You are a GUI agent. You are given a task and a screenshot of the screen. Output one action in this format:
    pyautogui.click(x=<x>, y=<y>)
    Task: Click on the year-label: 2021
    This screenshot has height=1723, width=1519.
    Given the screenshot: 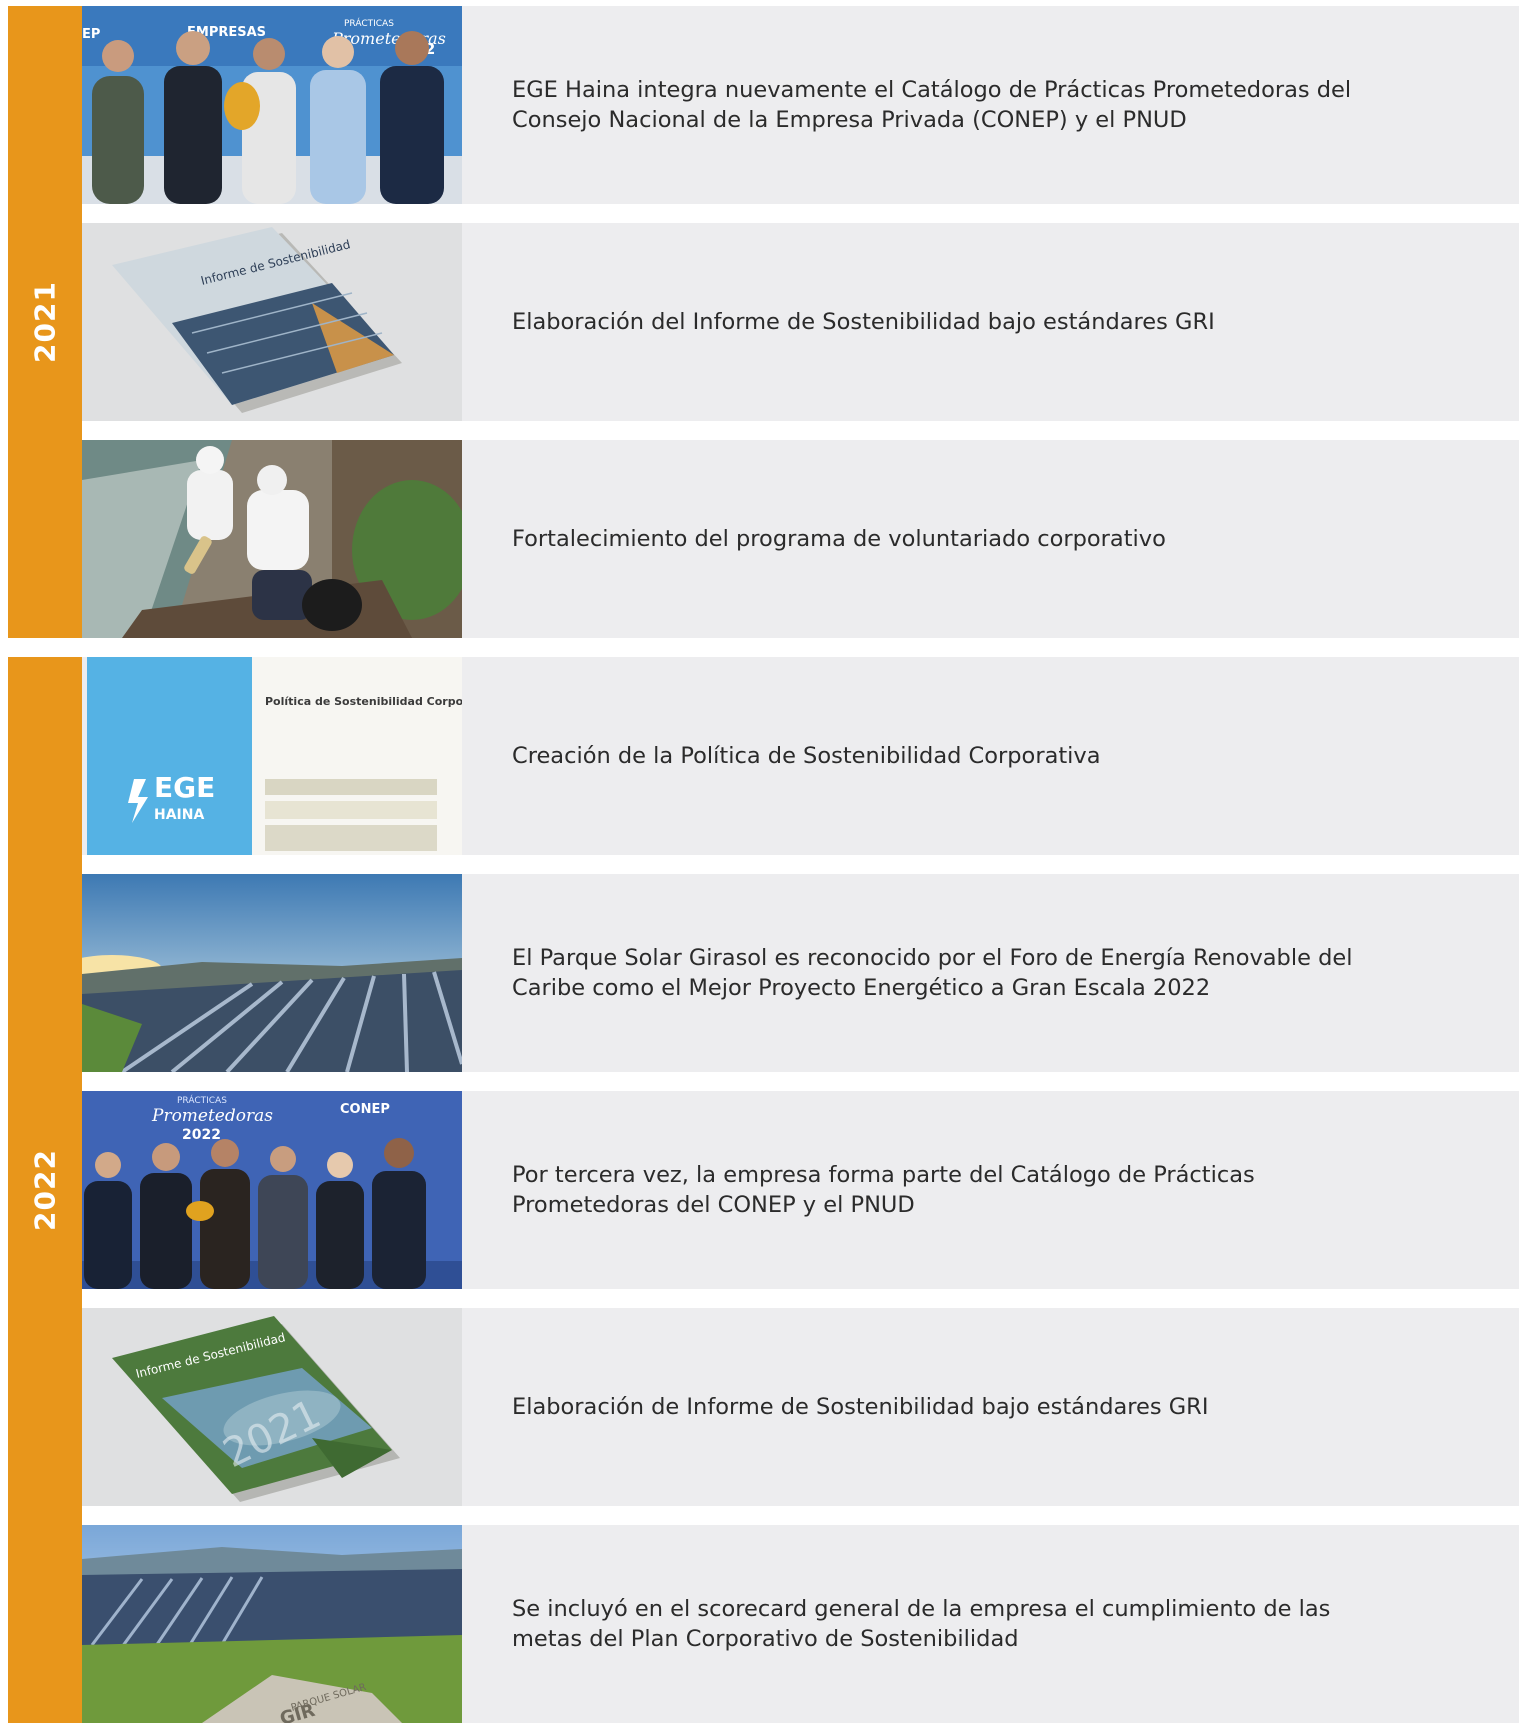 What is the action you would take?
    pyautogui.click(x=45, y=322)
    